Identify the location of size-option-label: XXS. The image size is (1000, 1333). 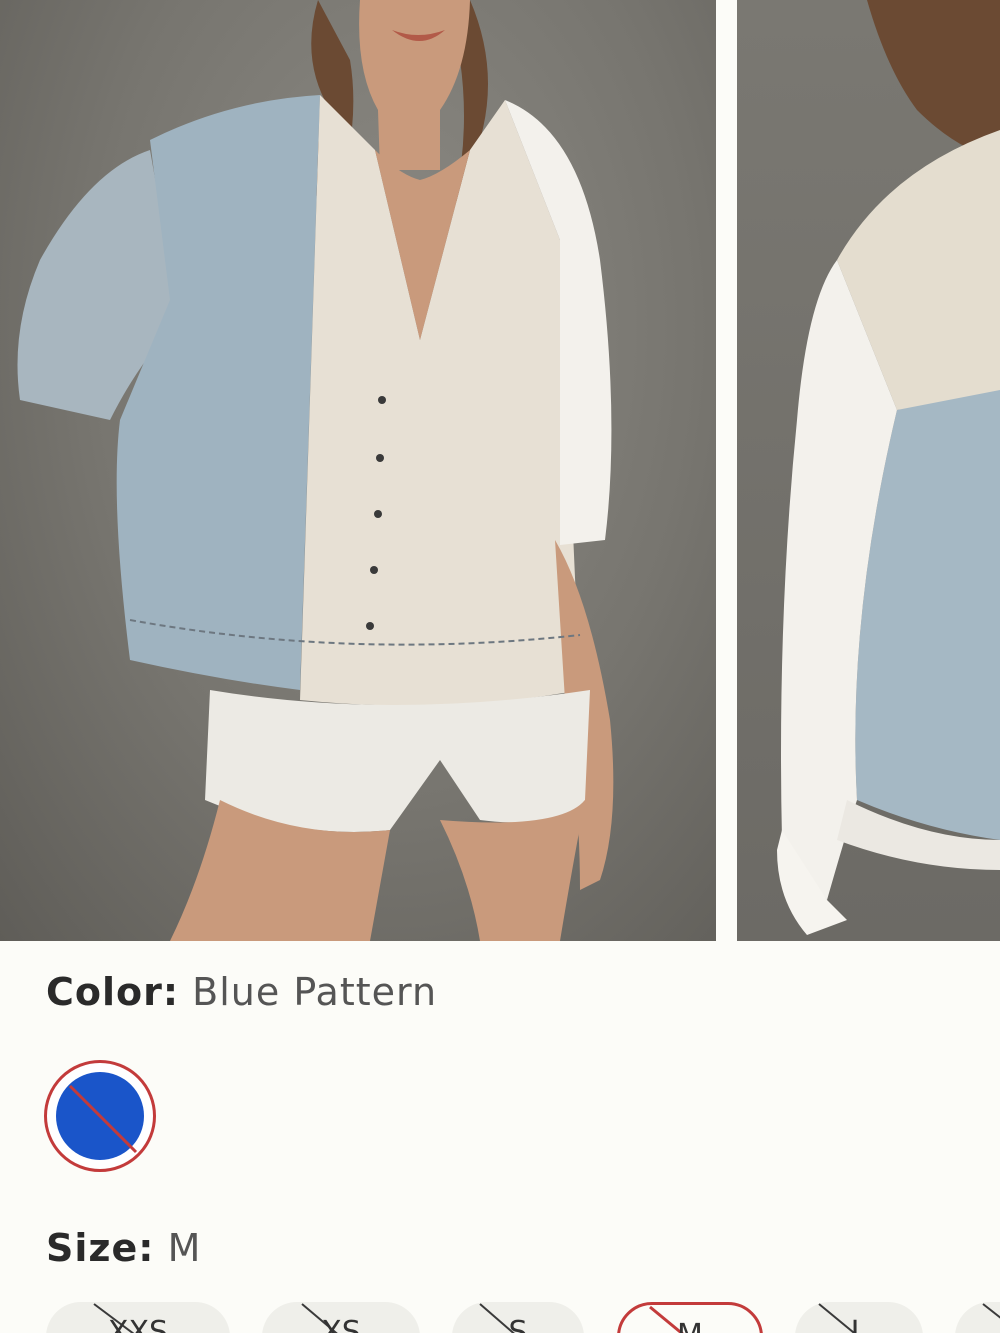
(138, 1324).